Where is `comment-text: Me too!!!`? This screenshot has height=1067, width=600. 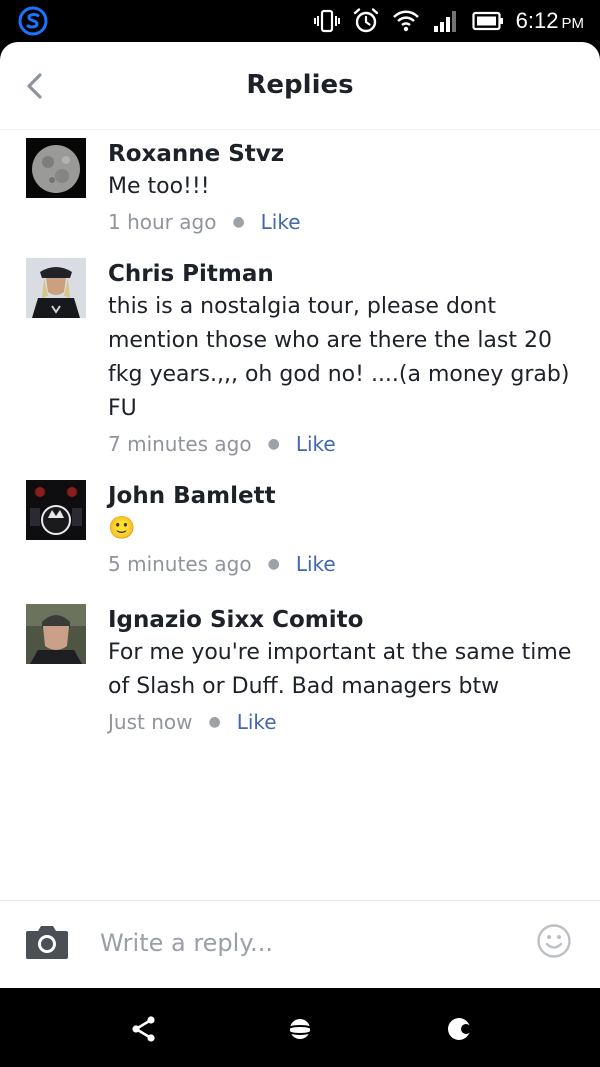
comment-text: Me too!!! is located at coordinates (159, 186).